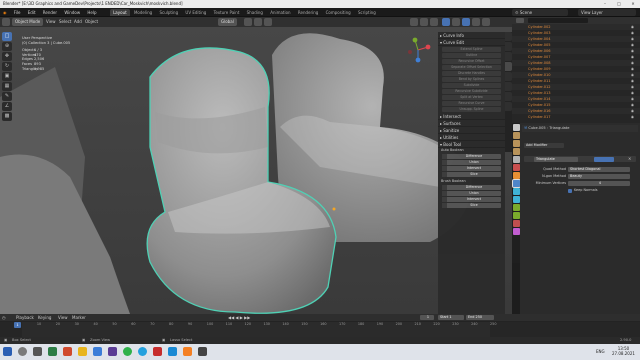  What do you see at coordinates (168, 12) in the screenshot?
I see `tab-sculpting: Sculpting` at bounding box center [168, 12].